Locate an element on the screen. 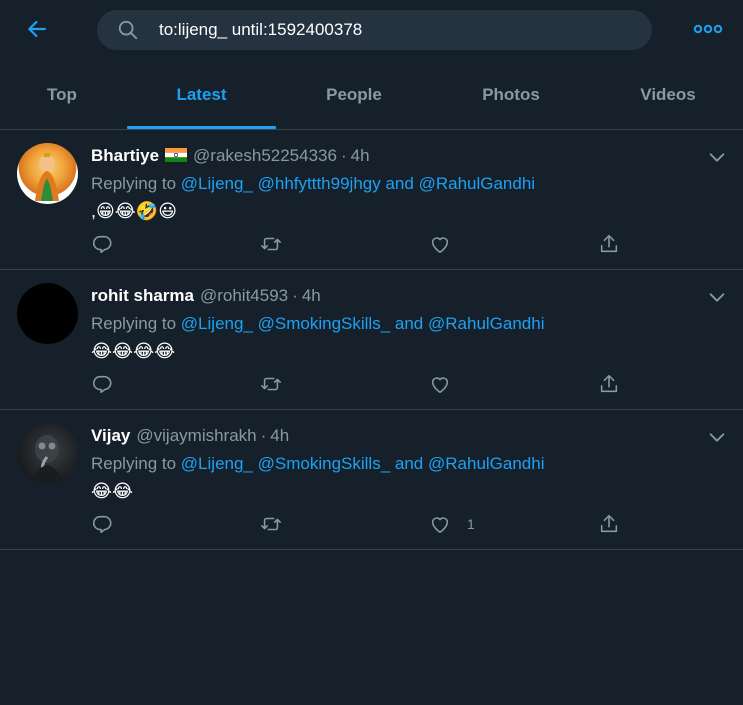 This screenshot has width=743, height=705. more-options-icon is located at coordinates (708, 29).